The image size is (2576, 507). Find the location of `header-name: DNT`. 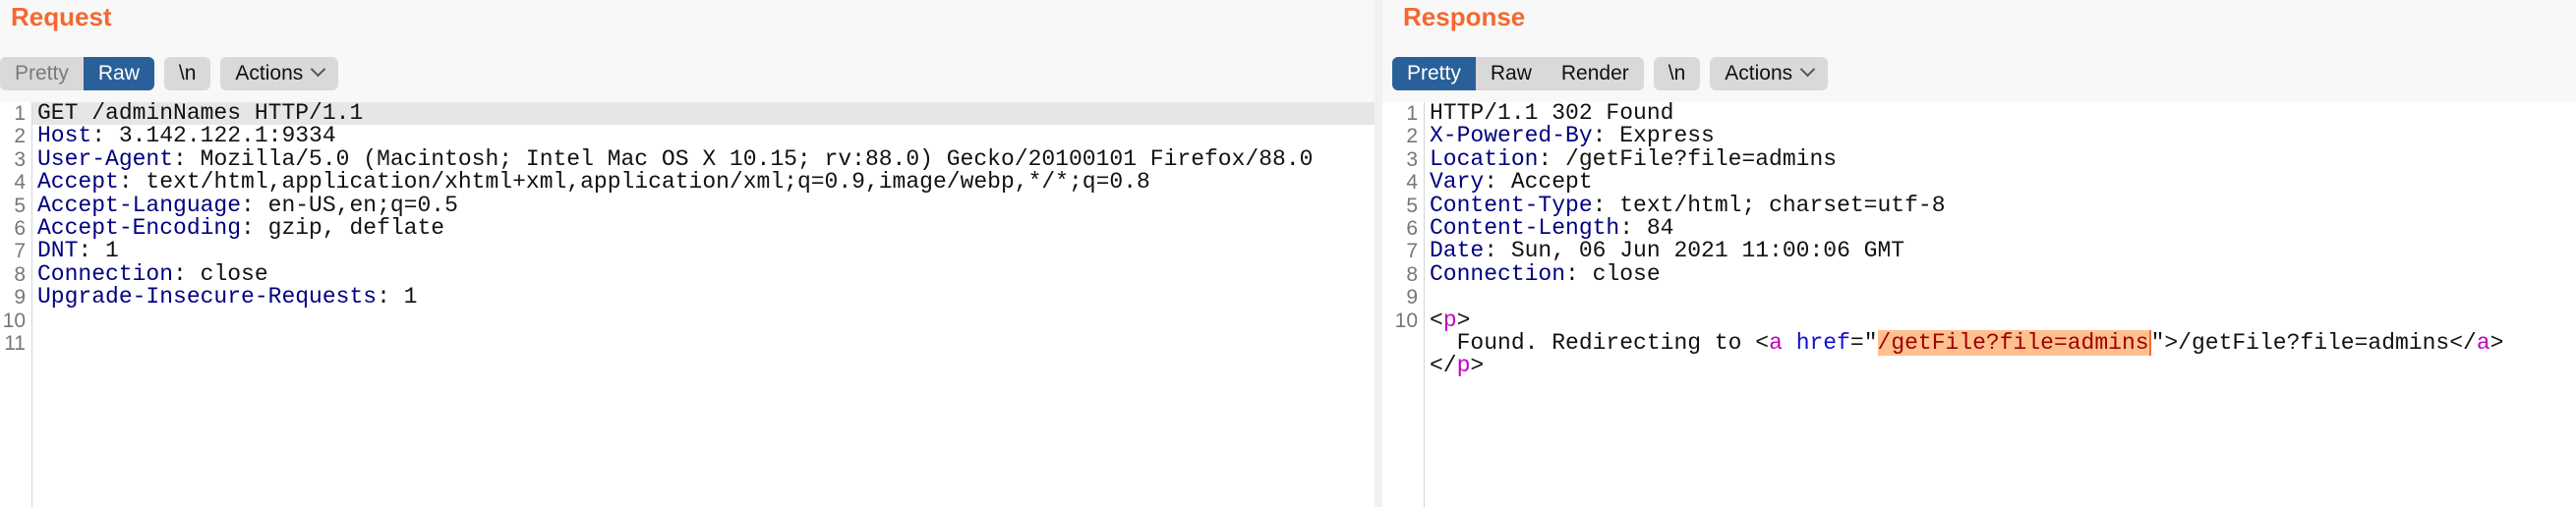

header-name: DNT is located at coordinates (58, 251).